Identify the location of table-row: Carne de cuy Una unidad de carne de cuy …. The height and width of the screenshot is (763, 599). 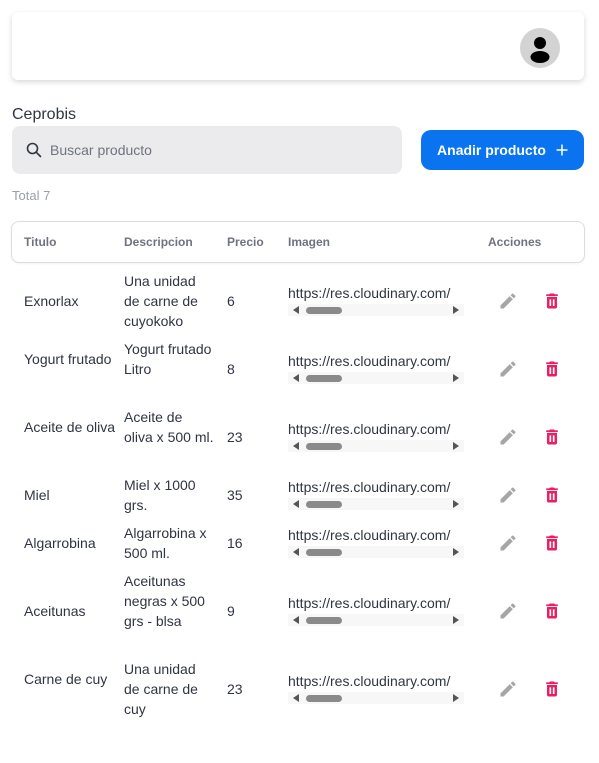
(298, 689).